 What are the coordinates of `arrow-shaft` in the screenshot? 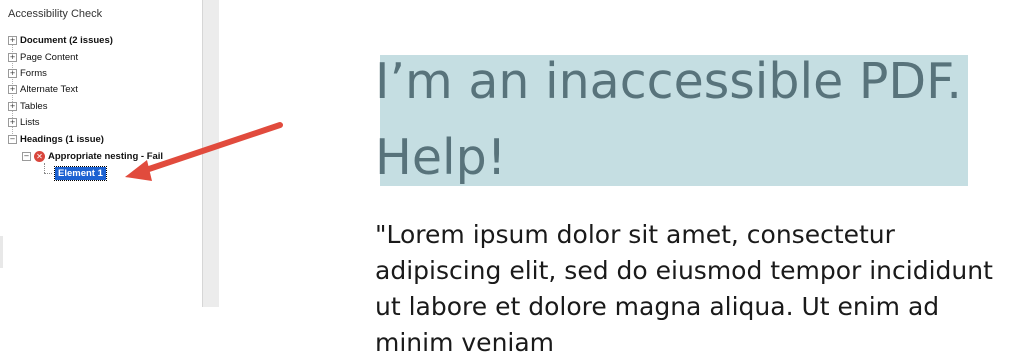 It's located at (210, 148).